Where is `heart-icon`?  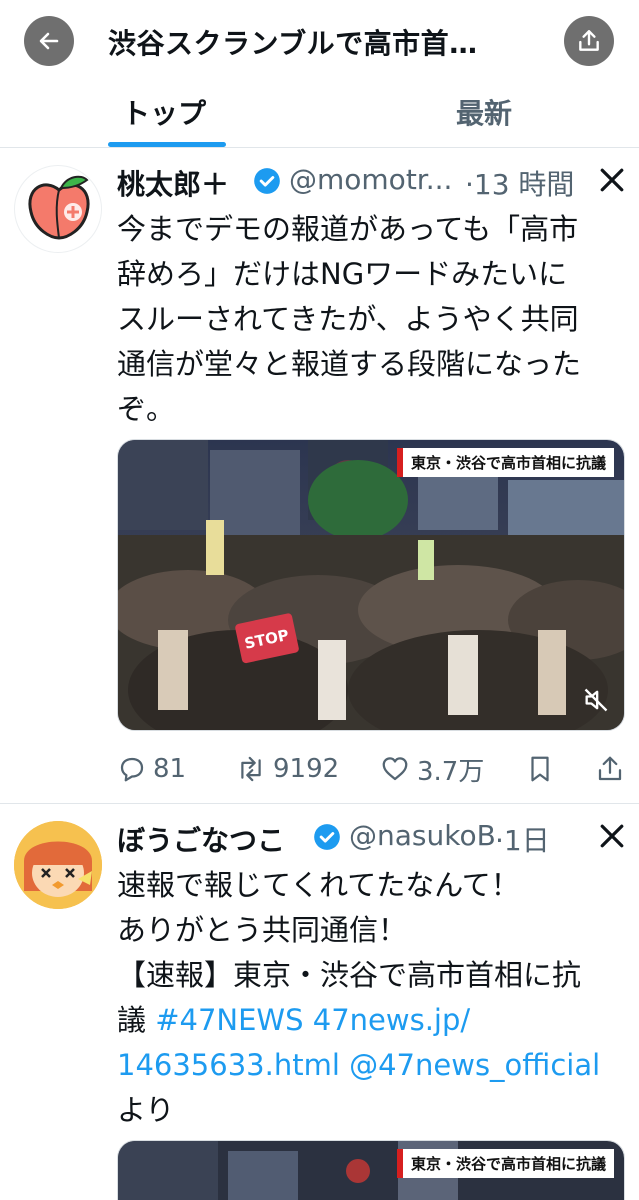
heart-icon is located at coordinates (395, 769).